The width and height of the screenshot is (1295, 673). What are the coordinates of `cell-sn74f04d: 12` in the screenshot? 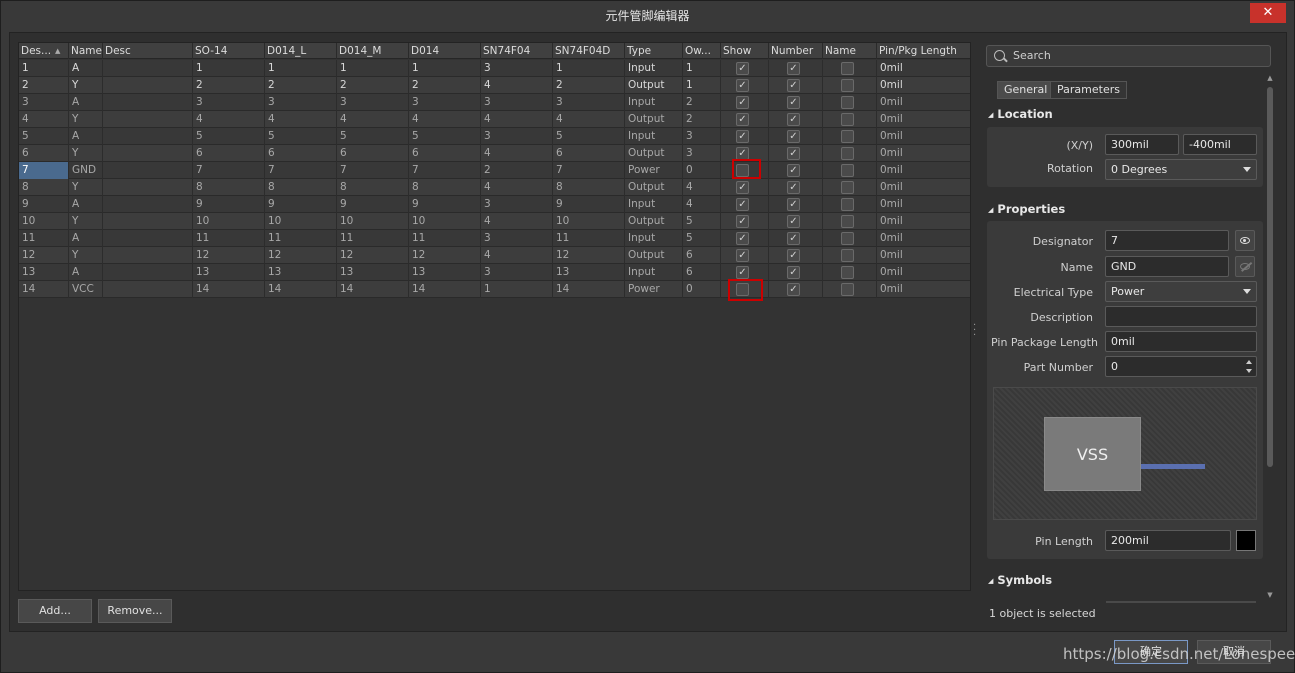 It's located at (589, 255).